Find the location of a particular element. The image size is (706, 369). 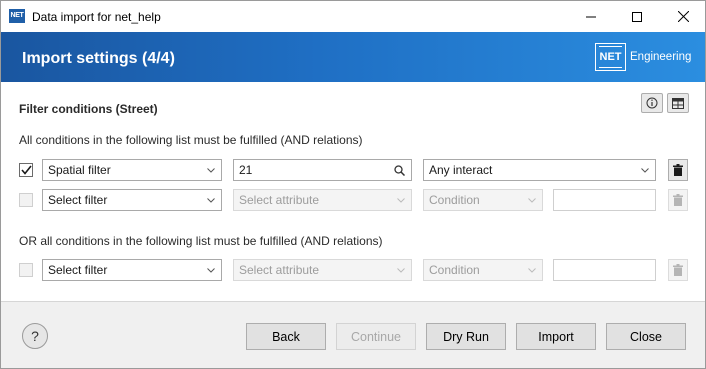

filter-type-value: Spatial filter is located at coordinates (79, 170).